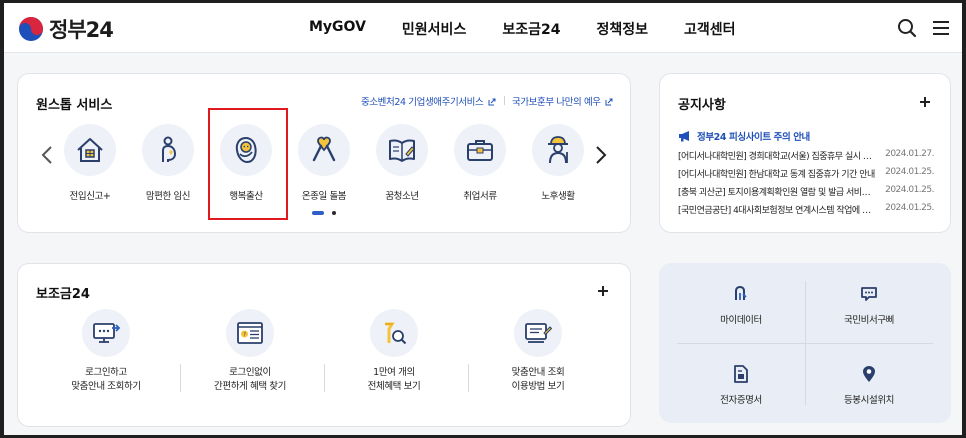 The image size is (966, 438). I want to click on quick-divider-horizontal, so click(805, 343).